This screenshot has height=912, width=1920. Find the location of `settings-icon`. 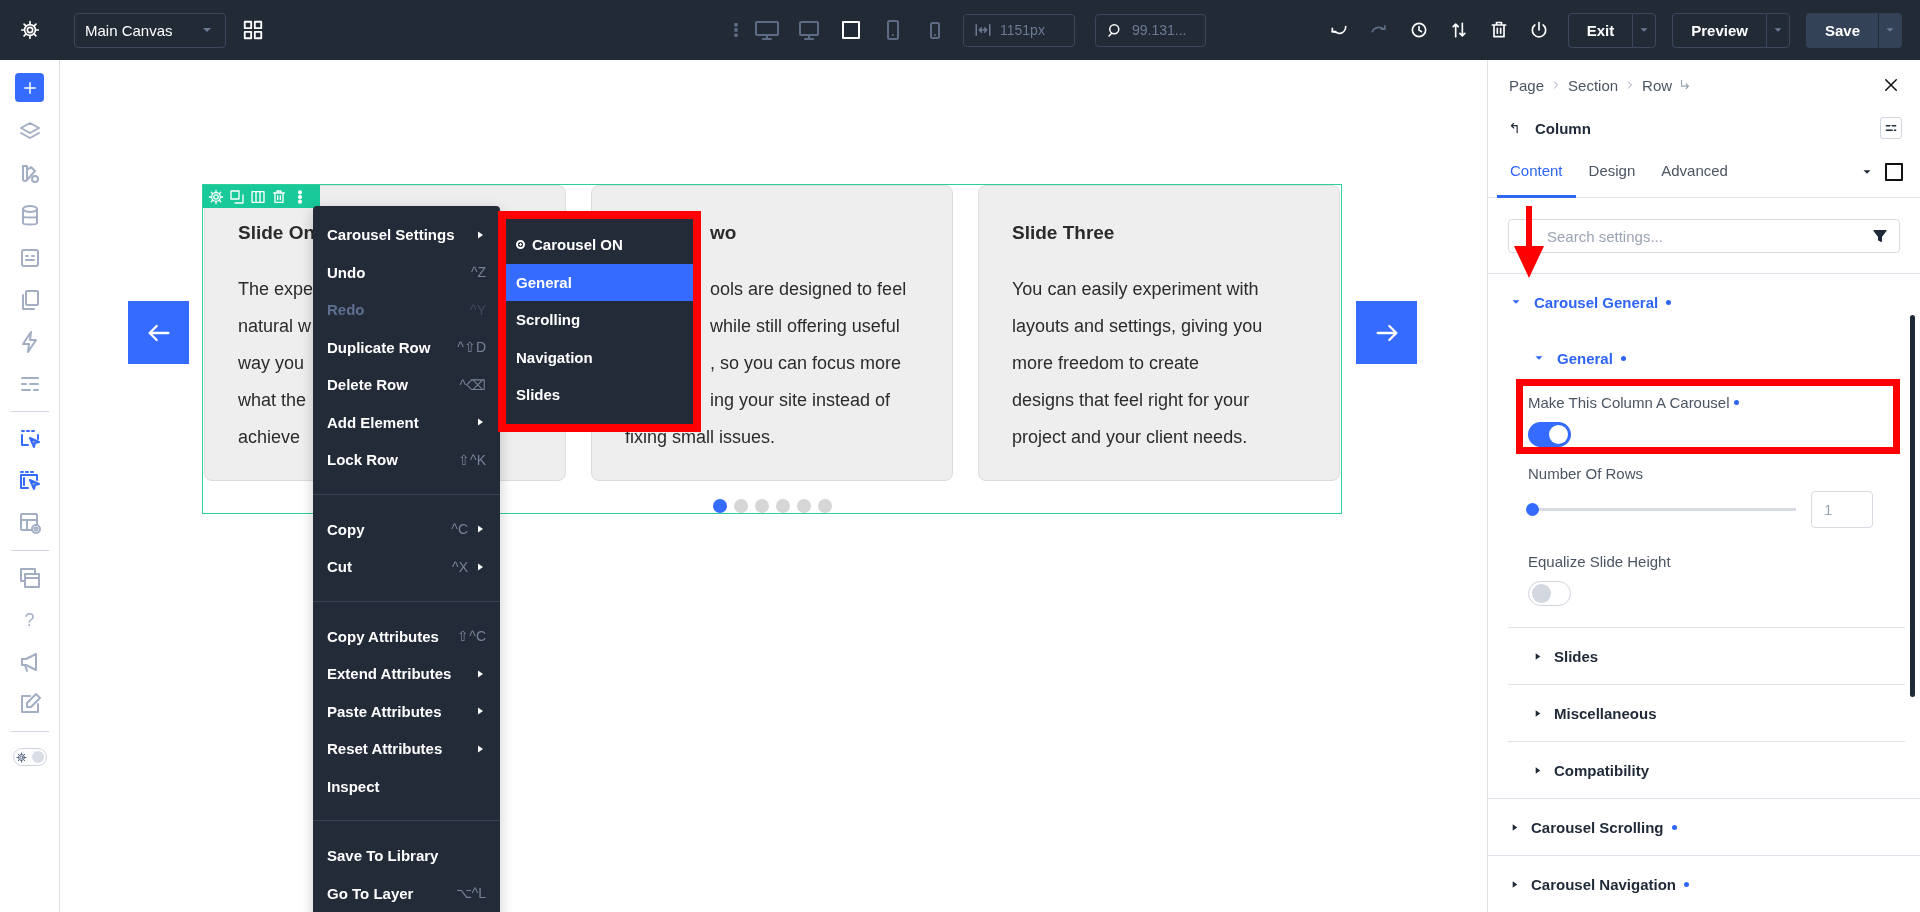

settings-icon is located at coordinates (30, 30).